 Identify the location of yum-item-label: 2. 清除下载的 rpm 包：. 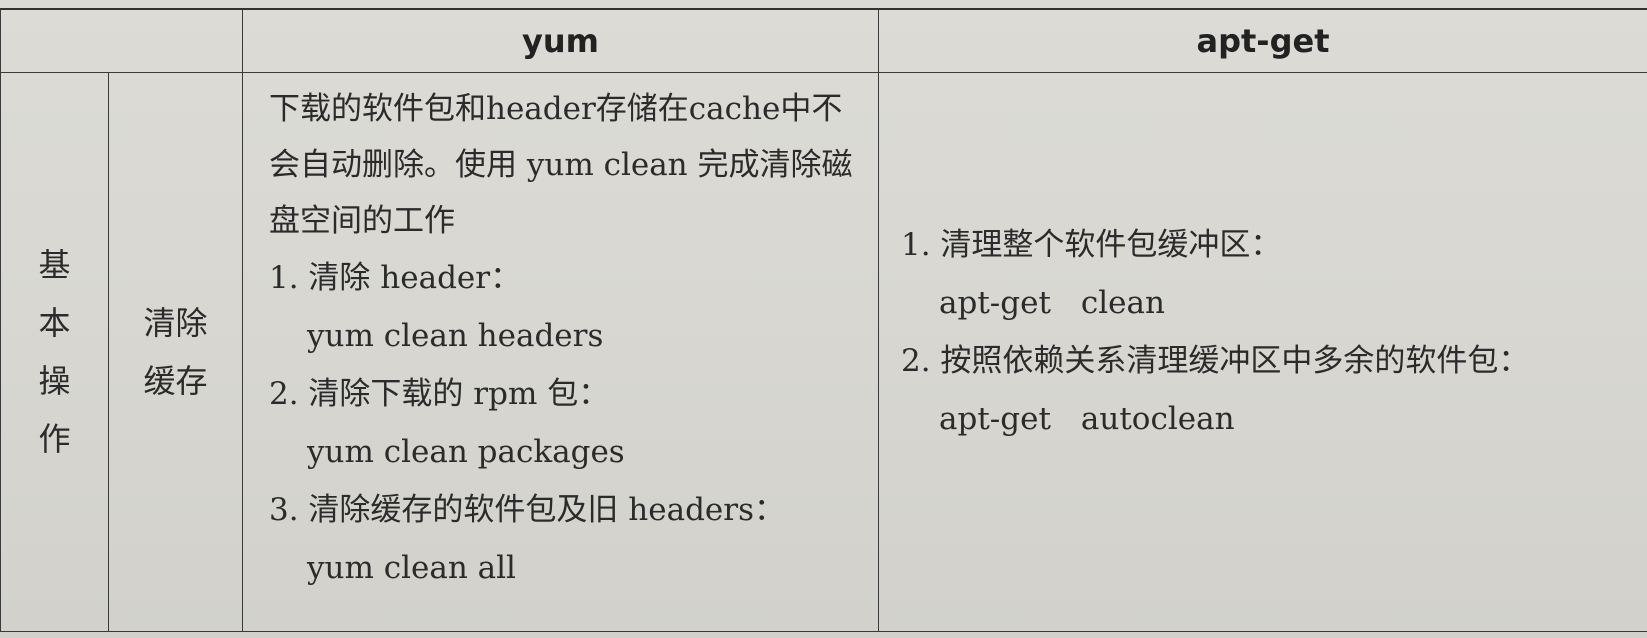
(439, 394).